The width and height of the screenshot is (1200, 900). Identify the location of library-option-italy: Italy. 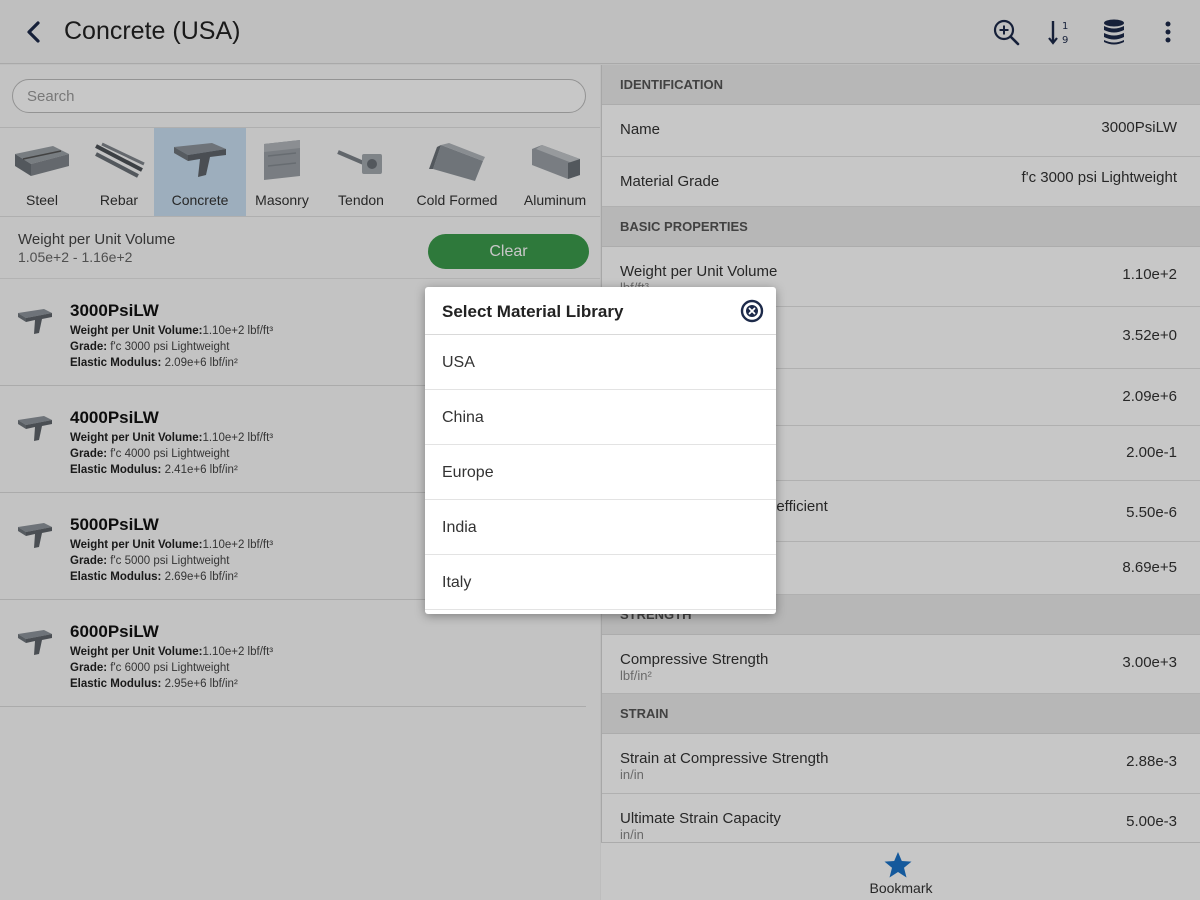
(600, 582).